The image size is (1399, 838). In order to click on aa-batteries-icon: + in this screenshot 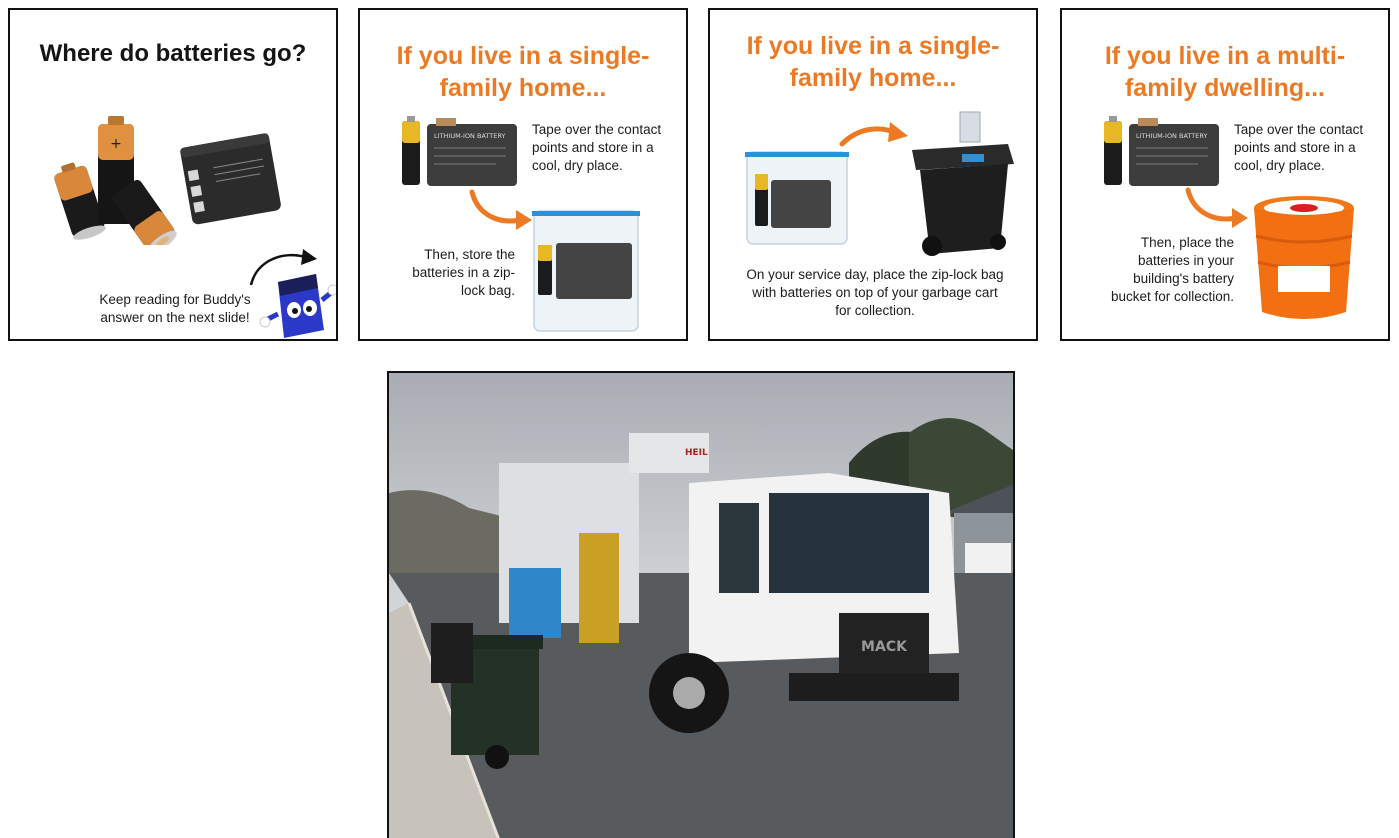, I will do `click(115, 180)`.